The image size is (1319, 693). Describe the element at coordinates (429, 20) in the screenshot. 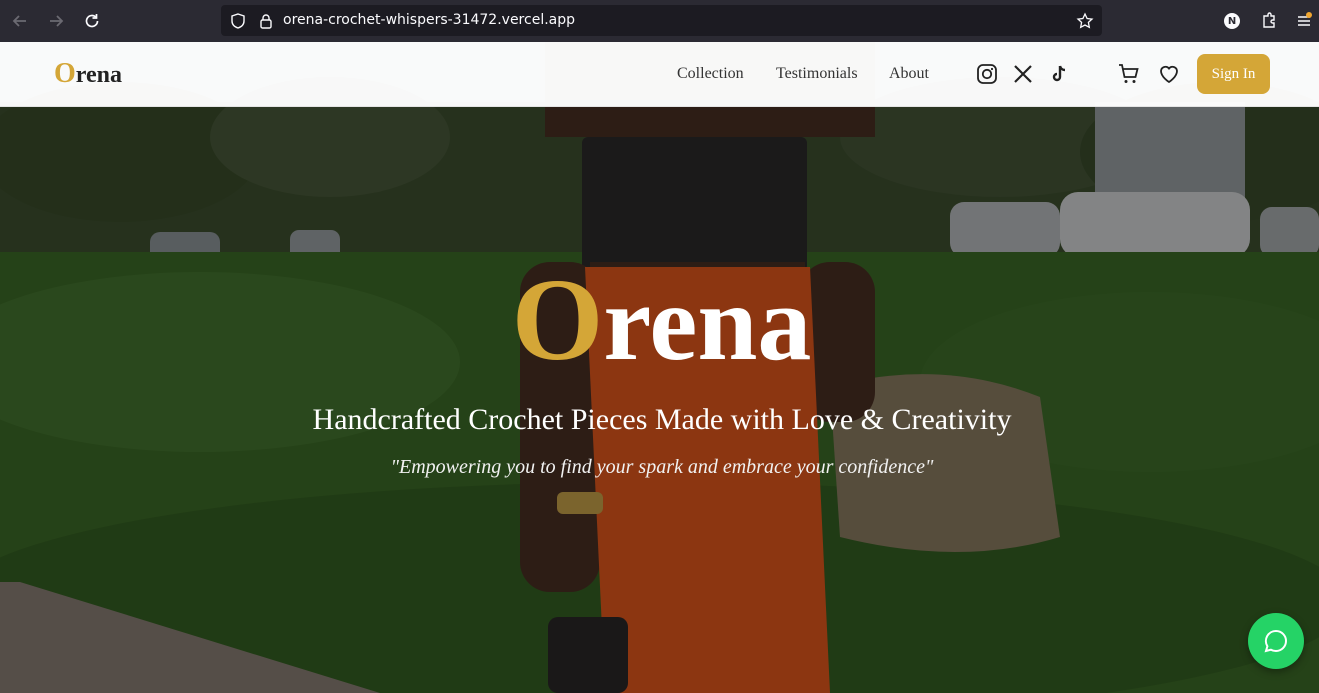

I see `url-text: orena-crochet-whispers-31472.vercel.app` at that location.